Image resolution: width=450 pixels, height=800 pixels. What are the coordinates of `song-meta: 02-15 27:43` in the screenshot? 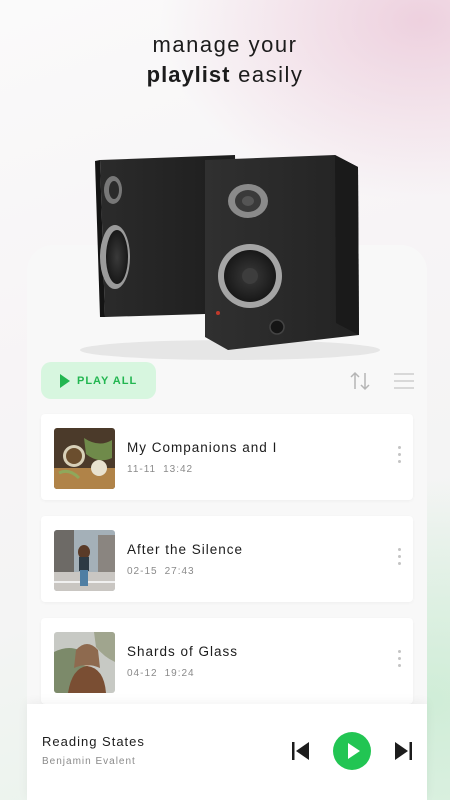 It's located at (161, 571).